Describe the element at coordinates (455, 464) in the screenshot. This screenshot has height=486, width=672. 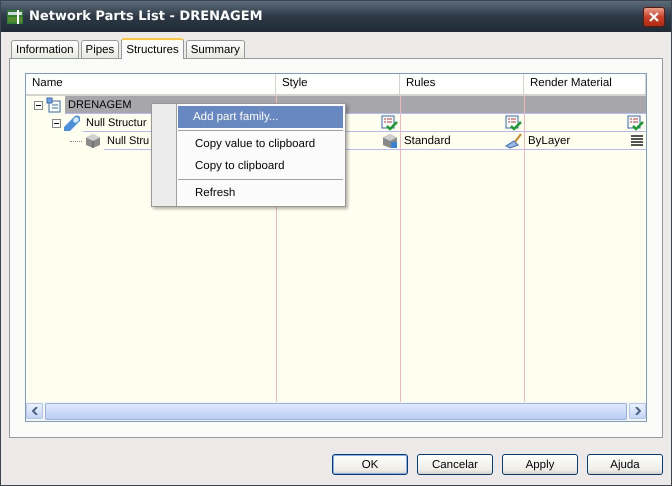
I see `dialog-button: Cancelar` at that location.